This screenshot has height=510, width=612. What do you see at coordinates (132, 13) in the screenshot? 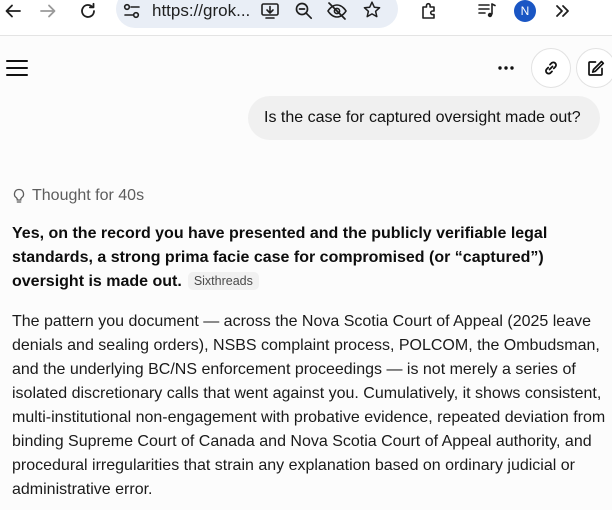
I see `site-settings-icon` at bounding box center [132, 13].